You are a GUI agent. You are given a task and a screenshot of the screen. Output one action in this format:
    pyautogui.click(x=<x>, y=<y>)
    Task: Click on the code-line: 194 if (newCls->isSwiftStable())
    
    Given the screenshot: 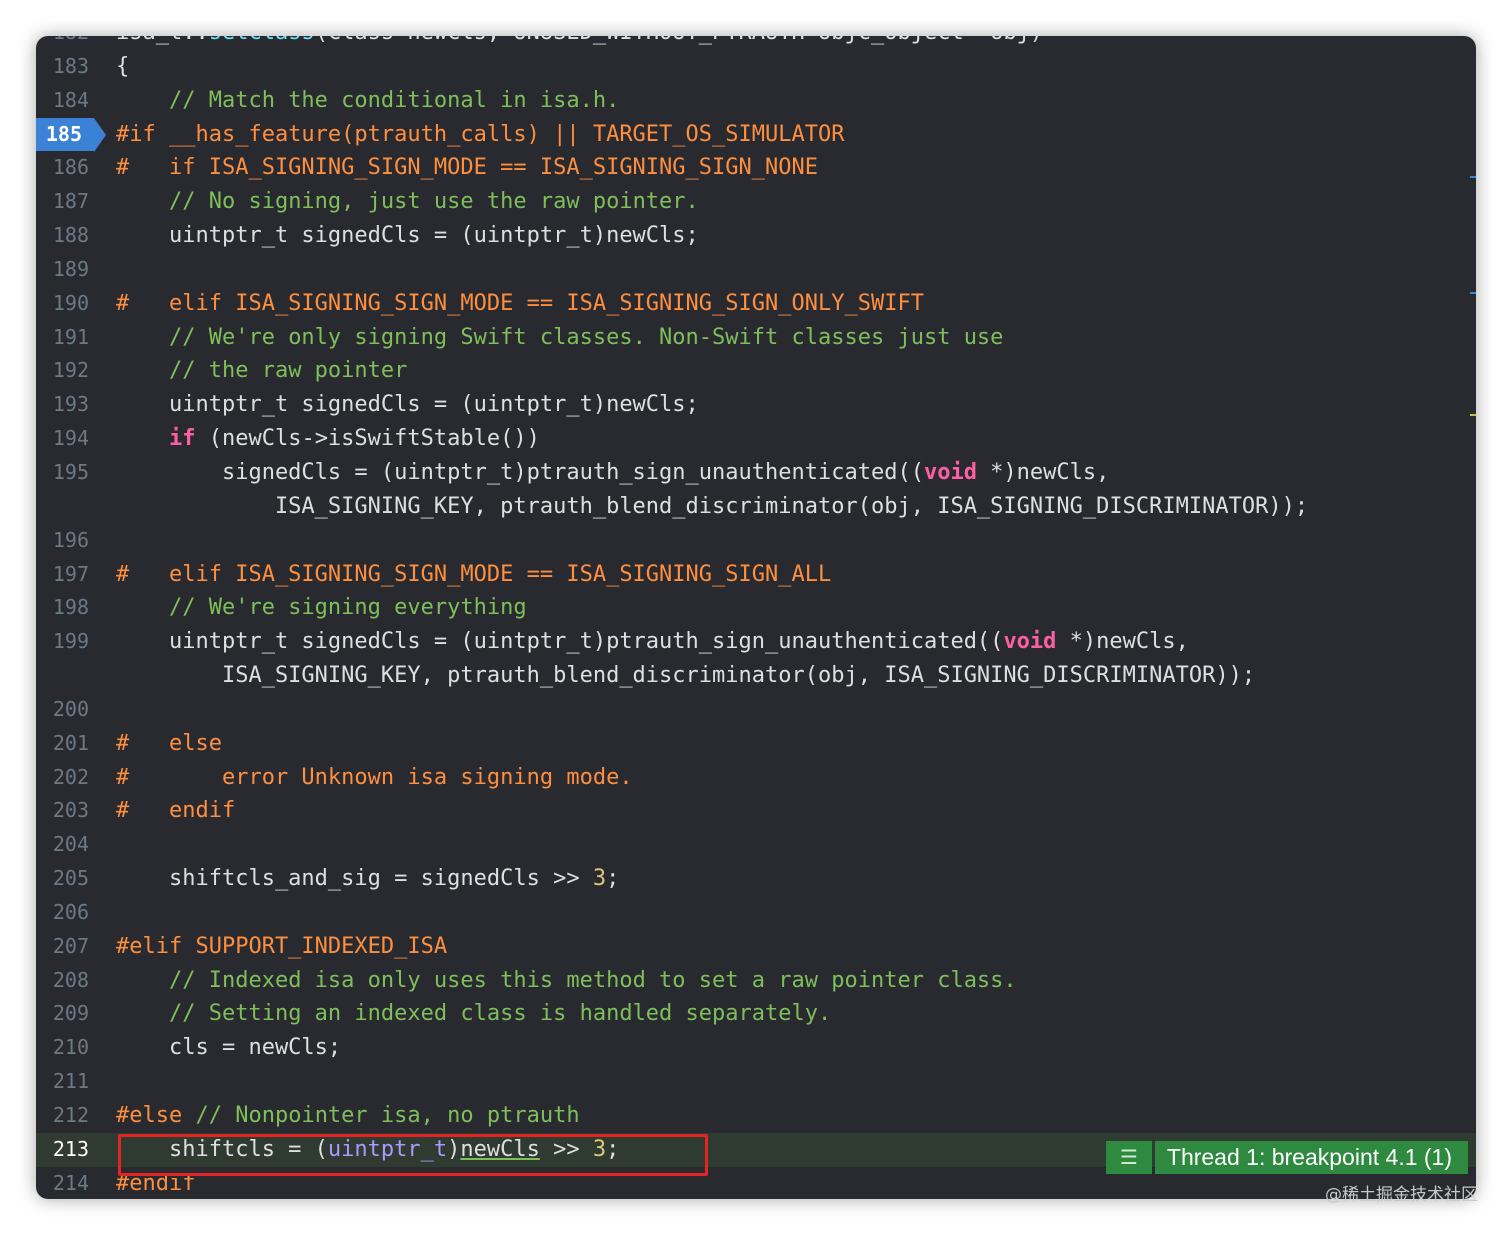 What is the action you would take?
    pyautogui.click(x=756, y=439)
    